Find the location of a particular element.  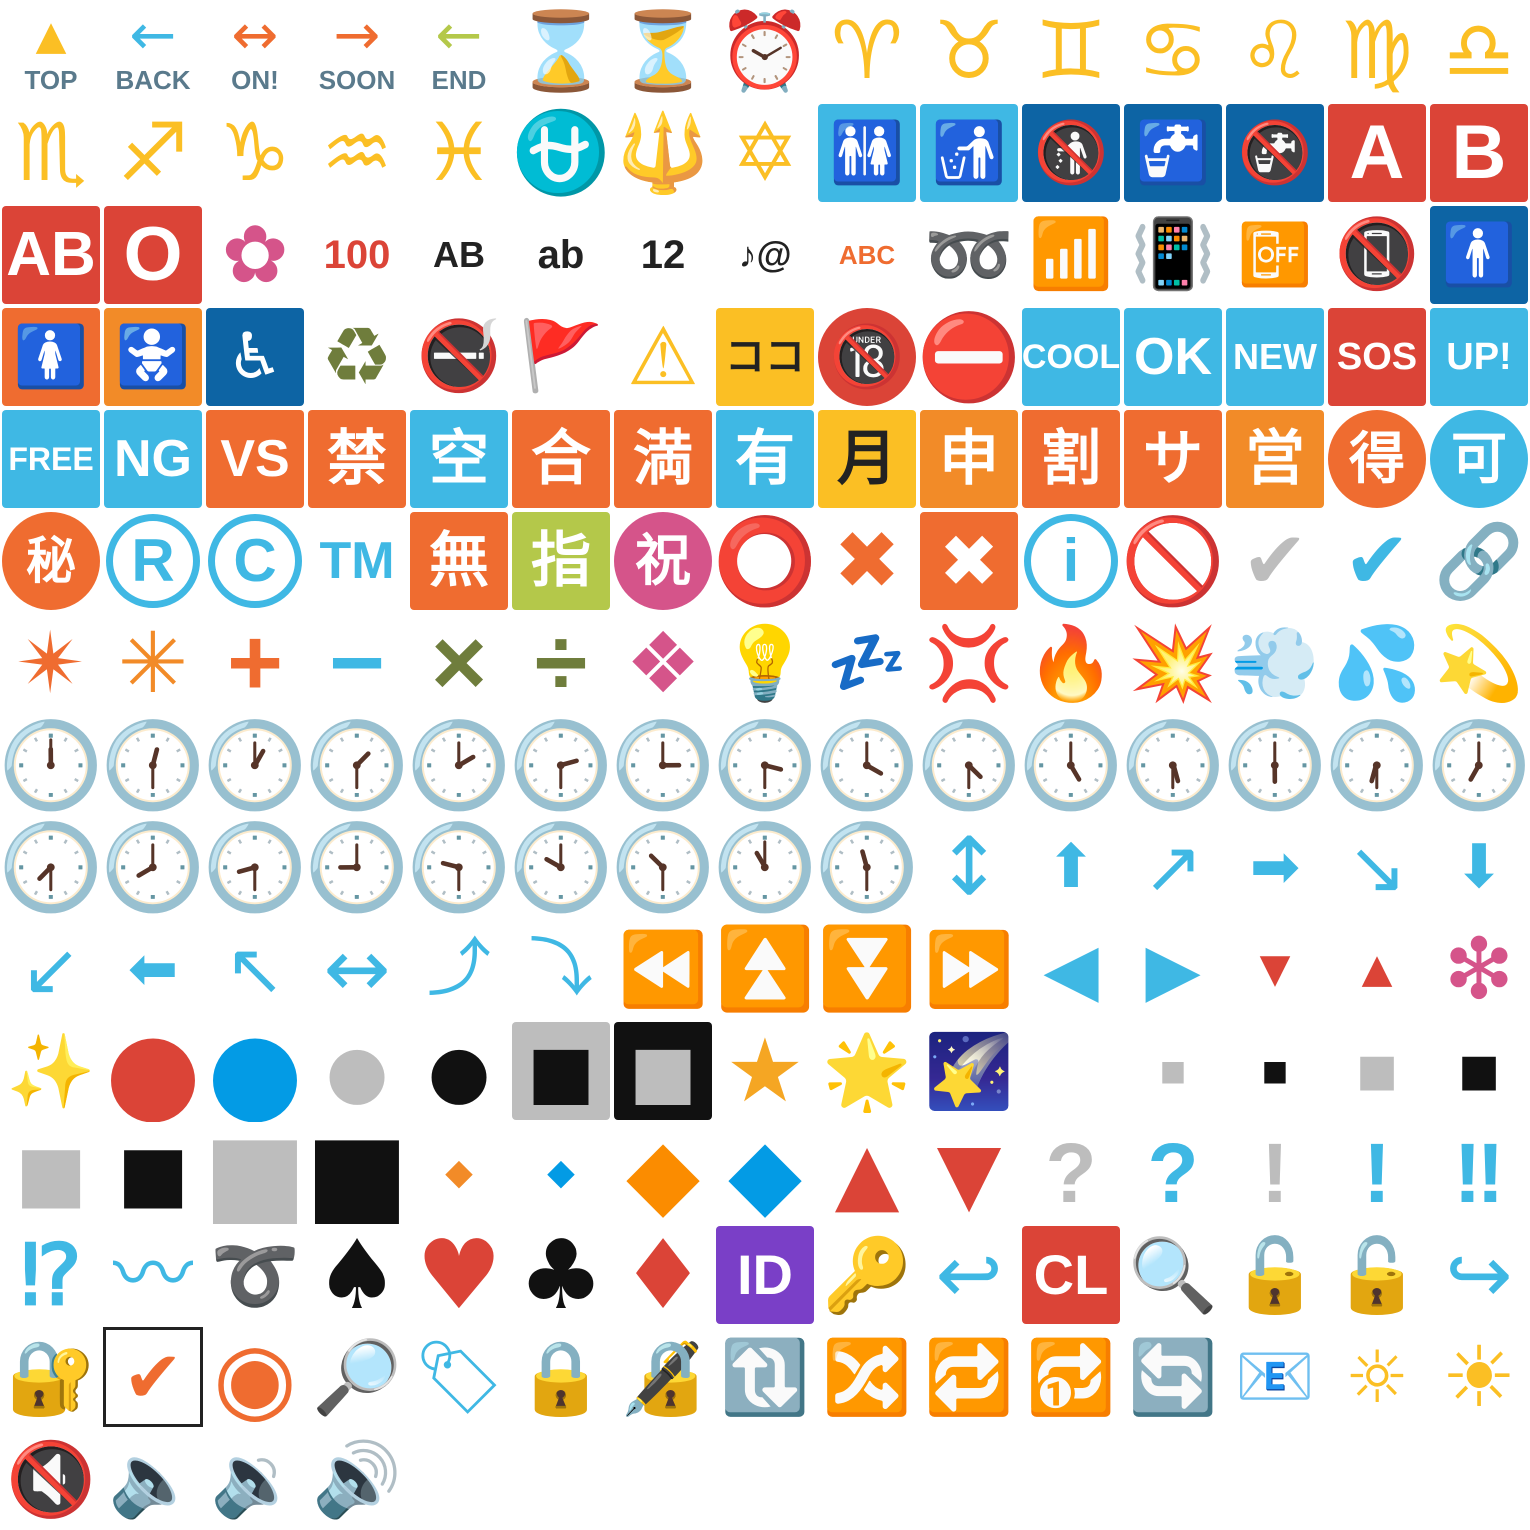

open-for-business-button-glyph: 営 is located at coordinates (1275, 458).